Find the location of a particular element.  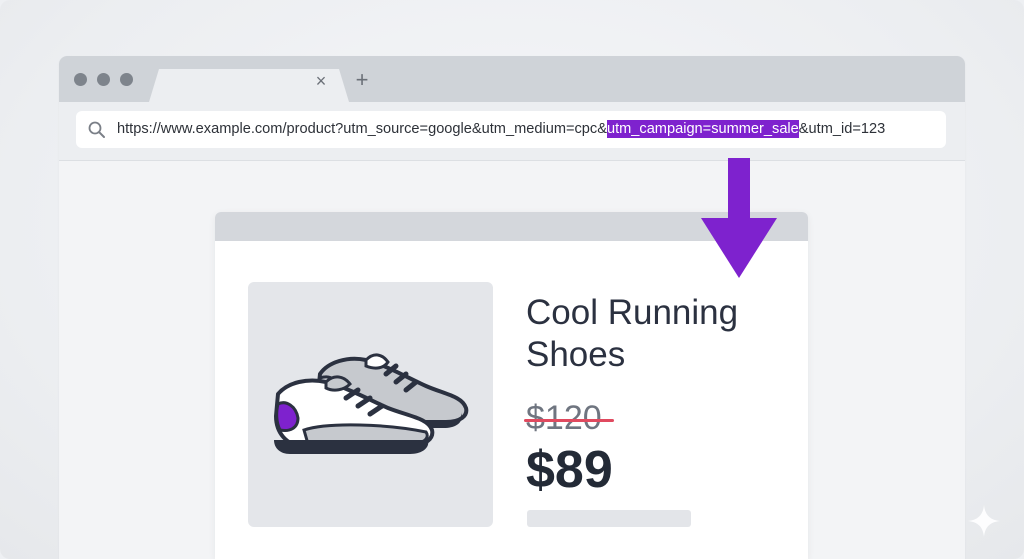

url-suffix: &utm_id=123 is located at coordinates (842, 129).